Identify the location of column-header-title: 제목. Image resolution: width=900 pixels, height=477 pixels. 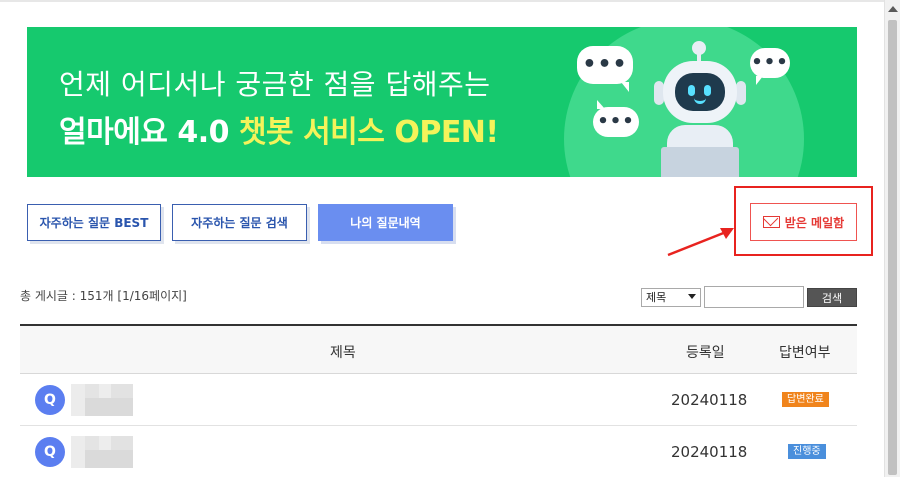
(343, 353).